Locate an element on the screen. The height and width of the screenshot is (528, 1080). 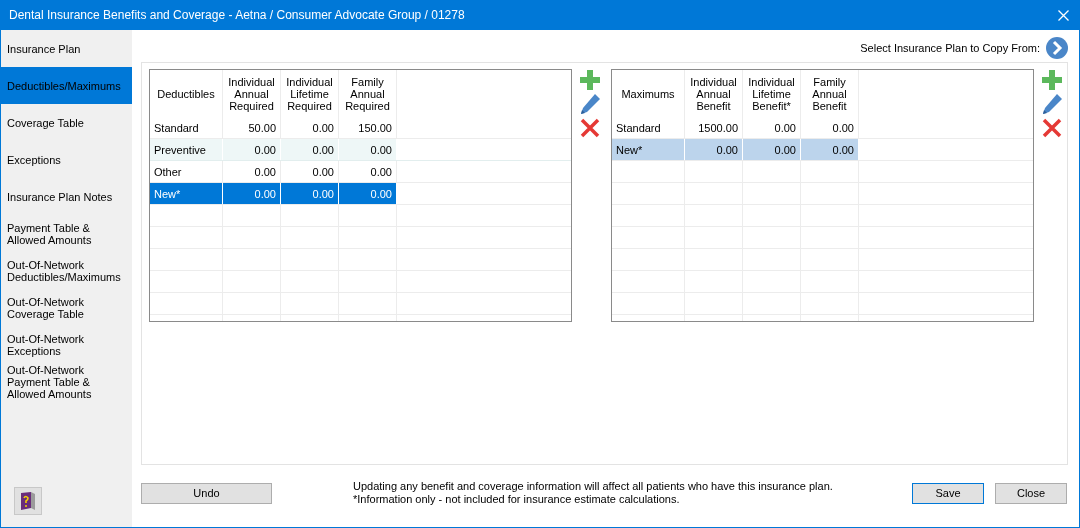
help-book-icon is located at coordinates (28, 501).